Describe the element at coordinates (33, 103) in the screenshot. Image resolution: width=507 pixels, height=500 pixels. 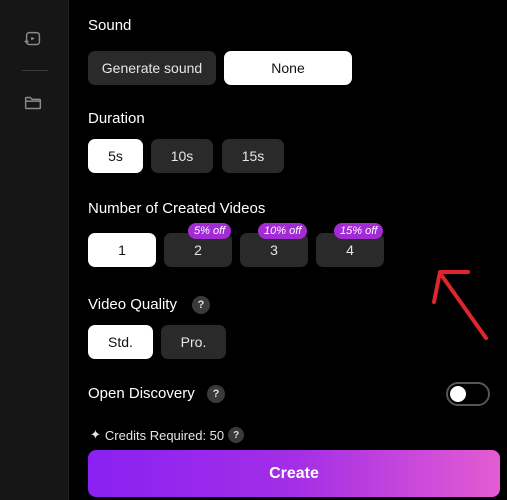
I see `folder-icon` at that location.